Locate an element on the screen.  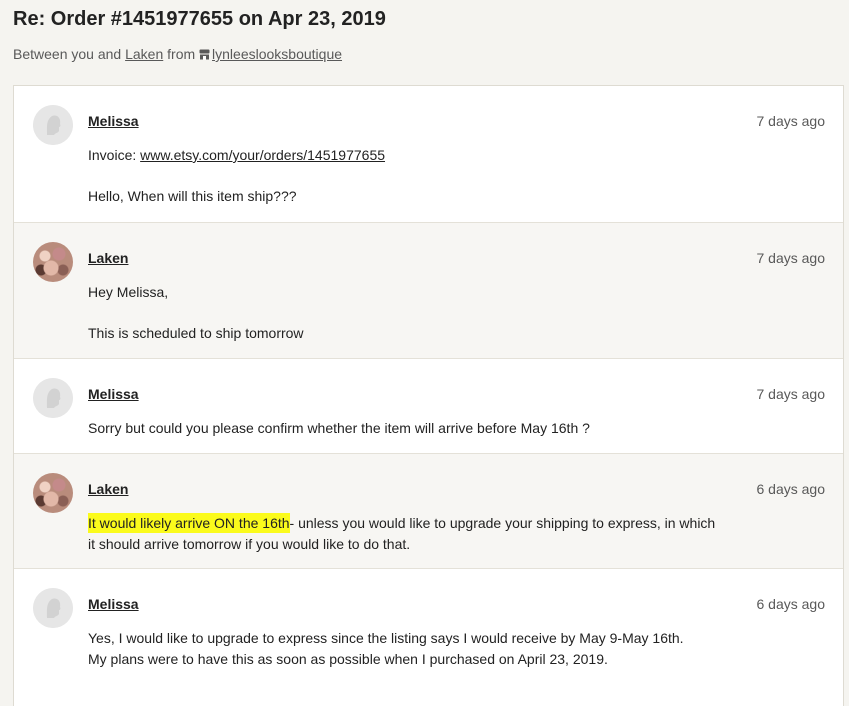
shop-link: lynleeslooksboutique is located at coordinates (270, 54).